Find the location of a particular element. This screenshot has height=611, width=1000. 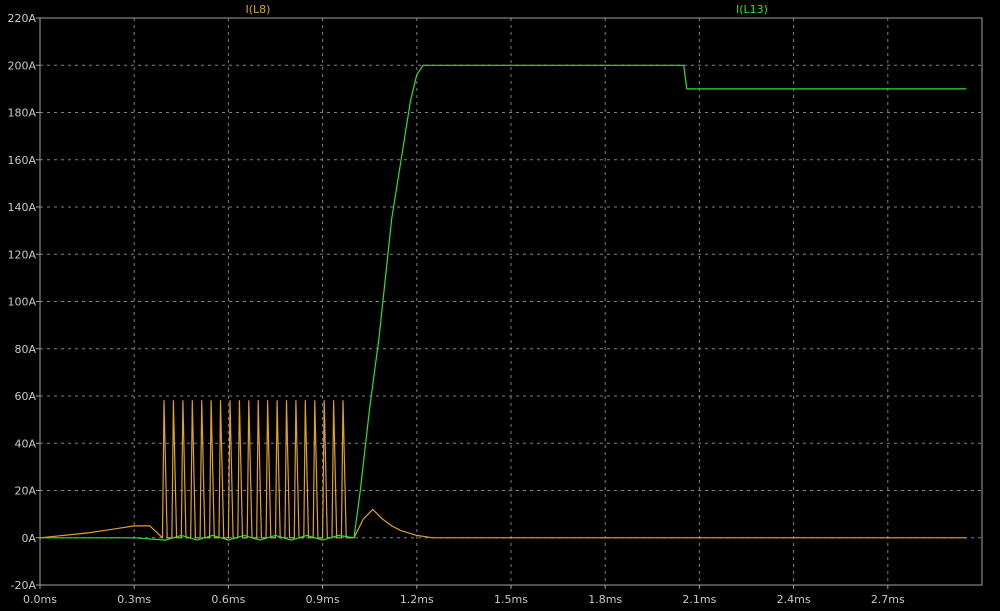

x-tick-label: 0.6ms is located at coordinates (228, 599).